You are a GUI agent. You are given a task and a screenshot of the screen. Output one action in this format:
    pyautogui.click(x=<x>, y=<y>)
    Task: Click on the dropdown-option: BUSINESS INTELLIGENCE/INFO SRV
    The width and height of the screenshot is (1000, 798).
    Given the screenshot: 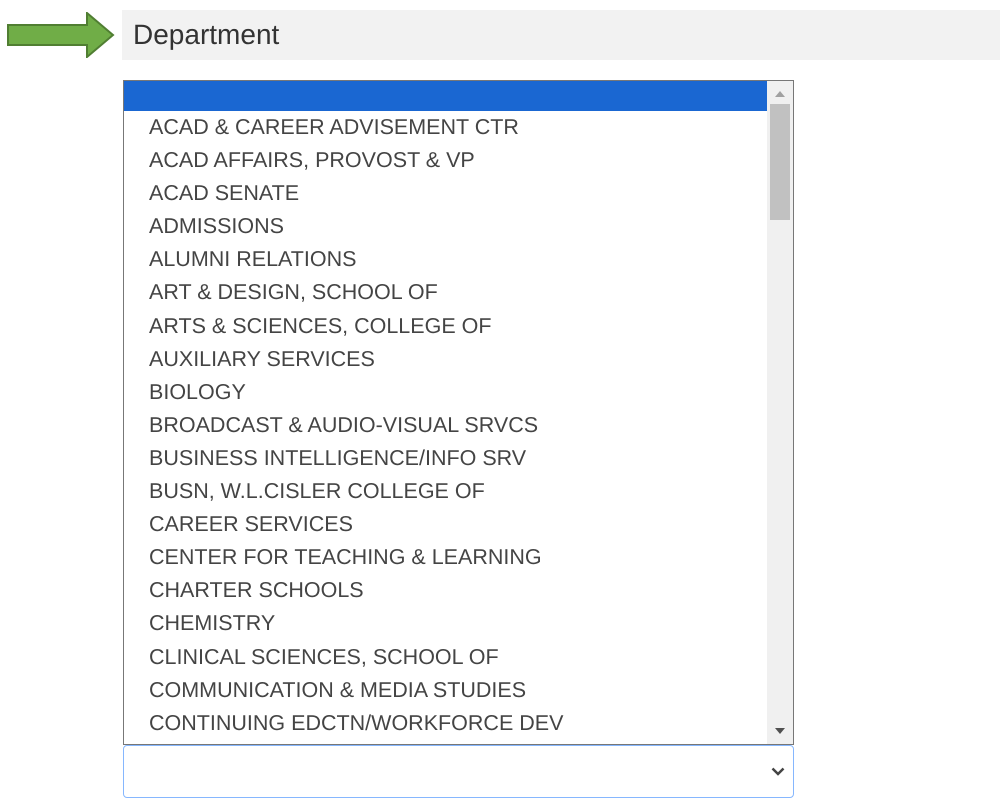 What is the action you would take?
    pyautogui.click(x=445, y=459)
    